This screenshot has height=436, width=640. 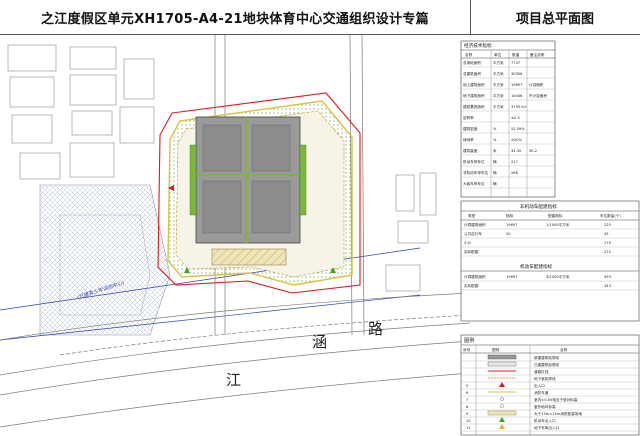 I want to click on parking-cell: 3/1000平方米, so click(x=558, y=276).